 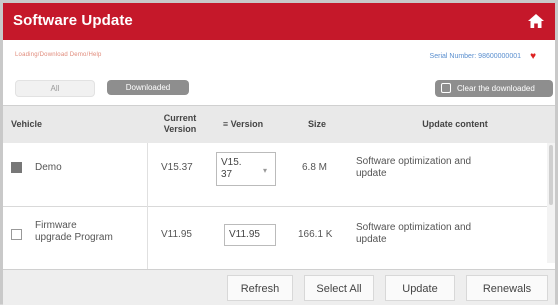 I want to click on sort-icon: ≡, so click(x=225, y=124).